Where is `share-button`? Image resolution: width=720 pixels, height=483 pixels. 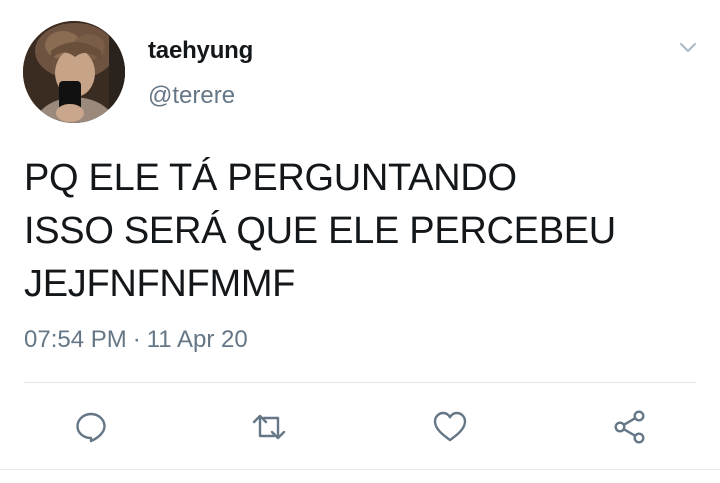
share-button is located at coordinates (630, 427).